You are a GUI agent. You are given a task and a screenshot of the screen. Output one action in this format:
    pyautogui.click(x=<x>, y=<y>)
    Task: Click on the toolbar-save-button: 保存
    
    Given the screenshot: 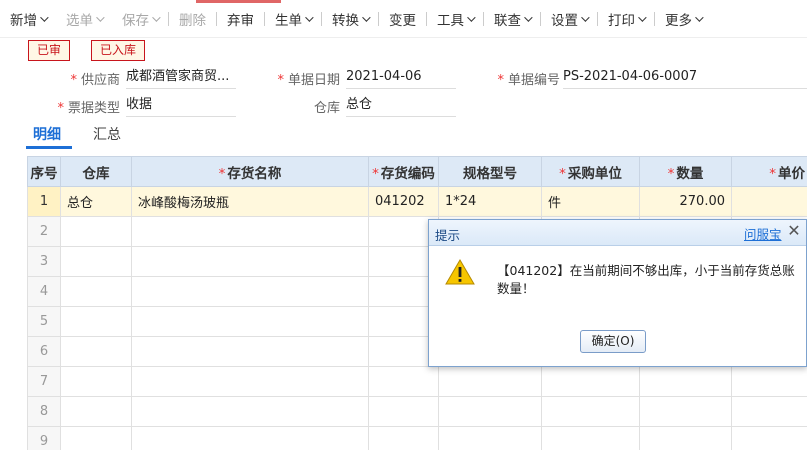 What is the action you would take?
    pyautogui.click(x=140, y=19)
    